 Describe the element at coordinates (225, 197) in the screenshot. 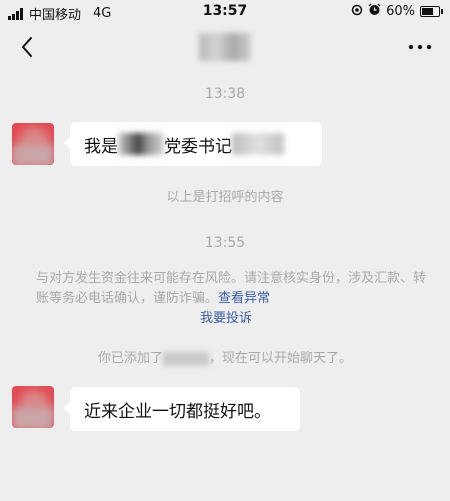

I see `greeting-note: 以上是打招呼的内容` at that location.